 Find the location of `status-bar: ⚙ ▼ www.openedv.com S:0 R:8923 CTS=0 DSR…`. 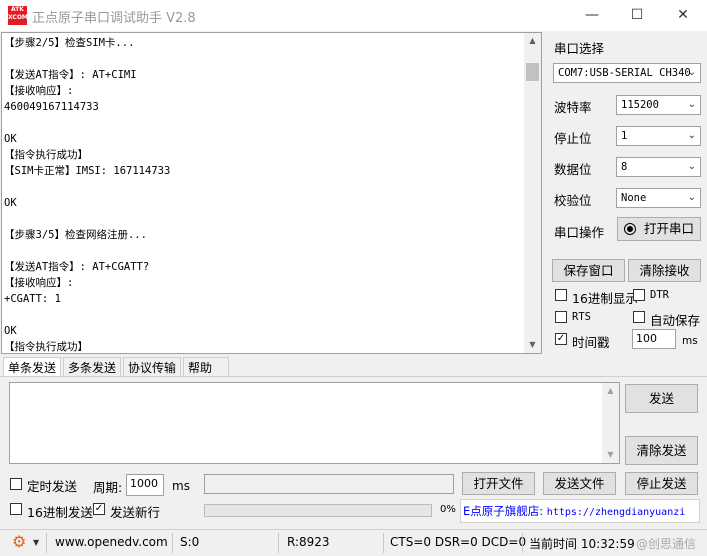

status-bar: ⚙ ▼ www.openedv.com S:0 R:8923 CTS=0 DSR… is located at coordinates (353, 542).